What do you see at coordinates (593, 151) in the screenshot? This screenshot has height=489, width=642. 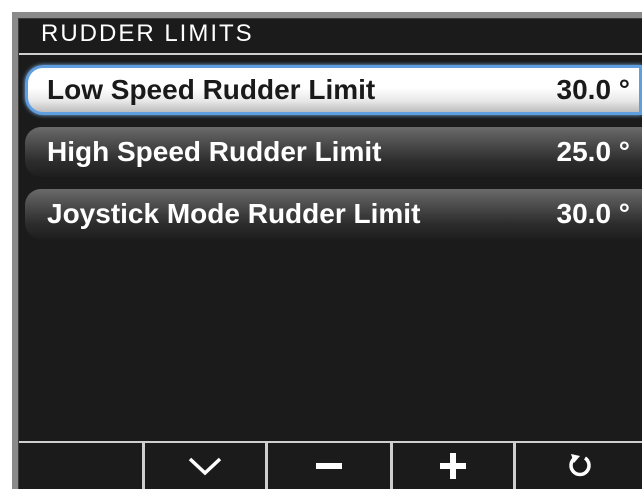 I see `setting-value: 25.0 °` at bounding box center [593, 151].